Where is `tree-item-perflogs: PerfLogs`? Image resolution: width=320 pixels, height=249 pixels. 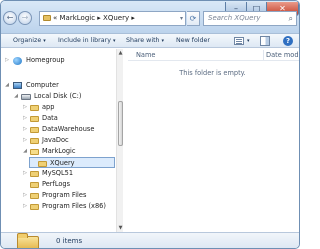 tree-item-perflogs: PerfLogs is located at coordinates (58, 184).